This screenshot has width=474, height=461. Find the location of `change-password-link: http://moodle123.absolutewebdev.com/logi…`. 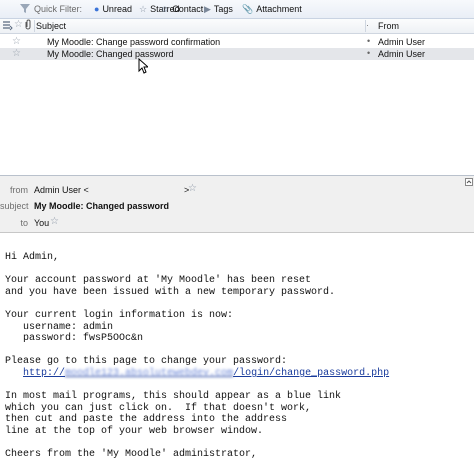

change-password-link: http://moodle123.absolutewebdev.com/logi… is located at coordinates (206, 373).